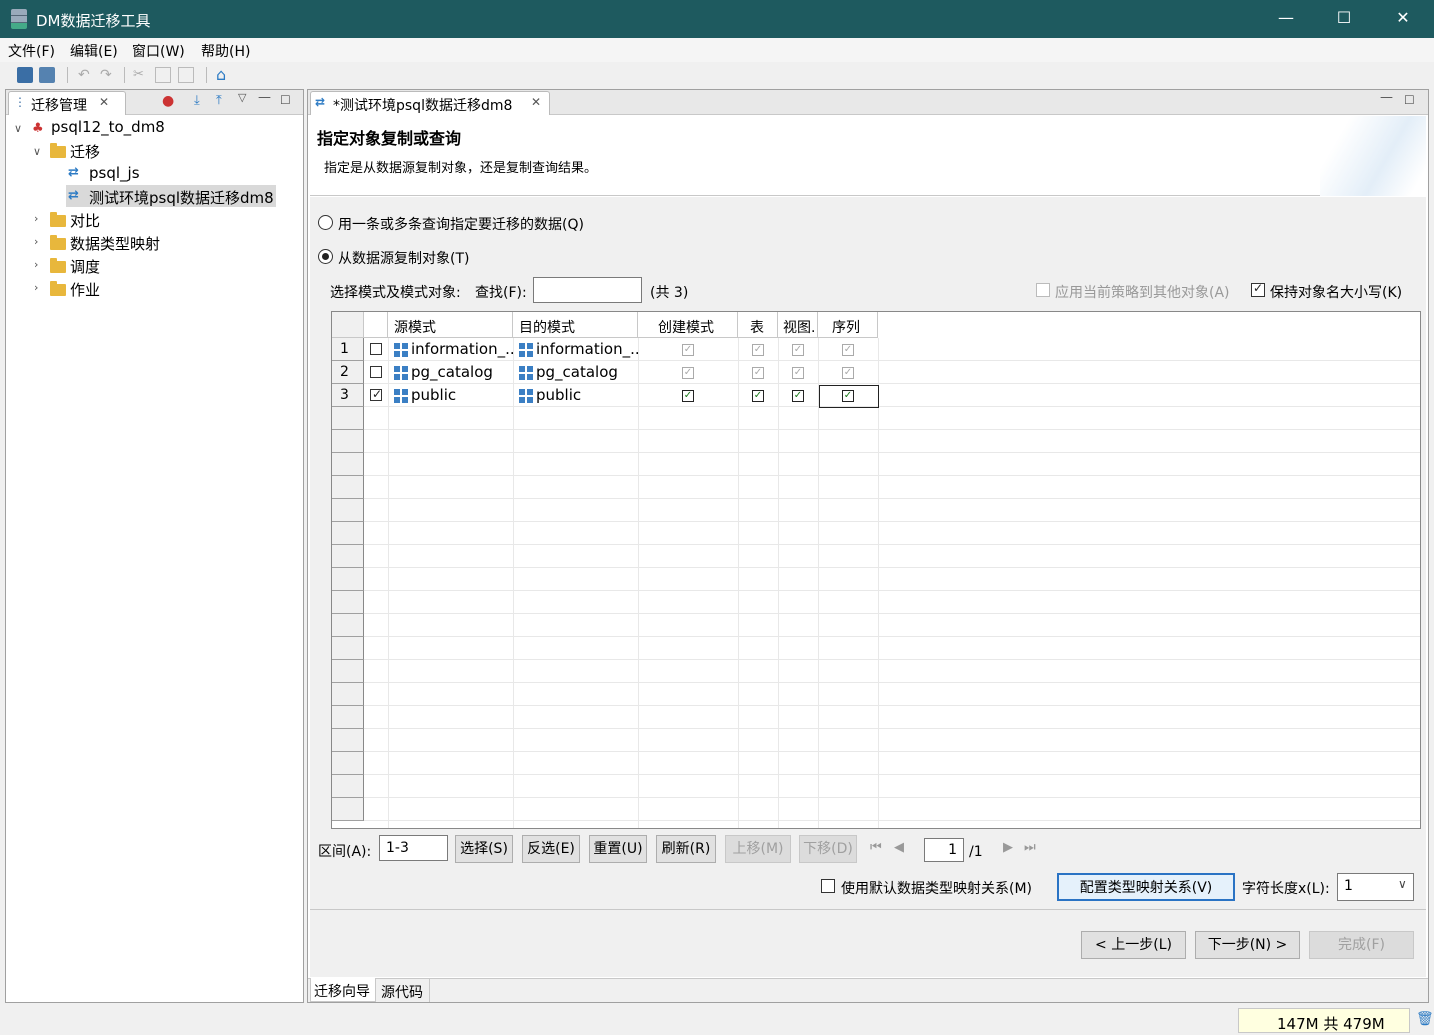 The width and height of the screenshot is (1434, 1035). What do you see at coordinates (224, 75) in the screenshot?
I see `home-icon: ⌂` at bounding box center [224, 75].